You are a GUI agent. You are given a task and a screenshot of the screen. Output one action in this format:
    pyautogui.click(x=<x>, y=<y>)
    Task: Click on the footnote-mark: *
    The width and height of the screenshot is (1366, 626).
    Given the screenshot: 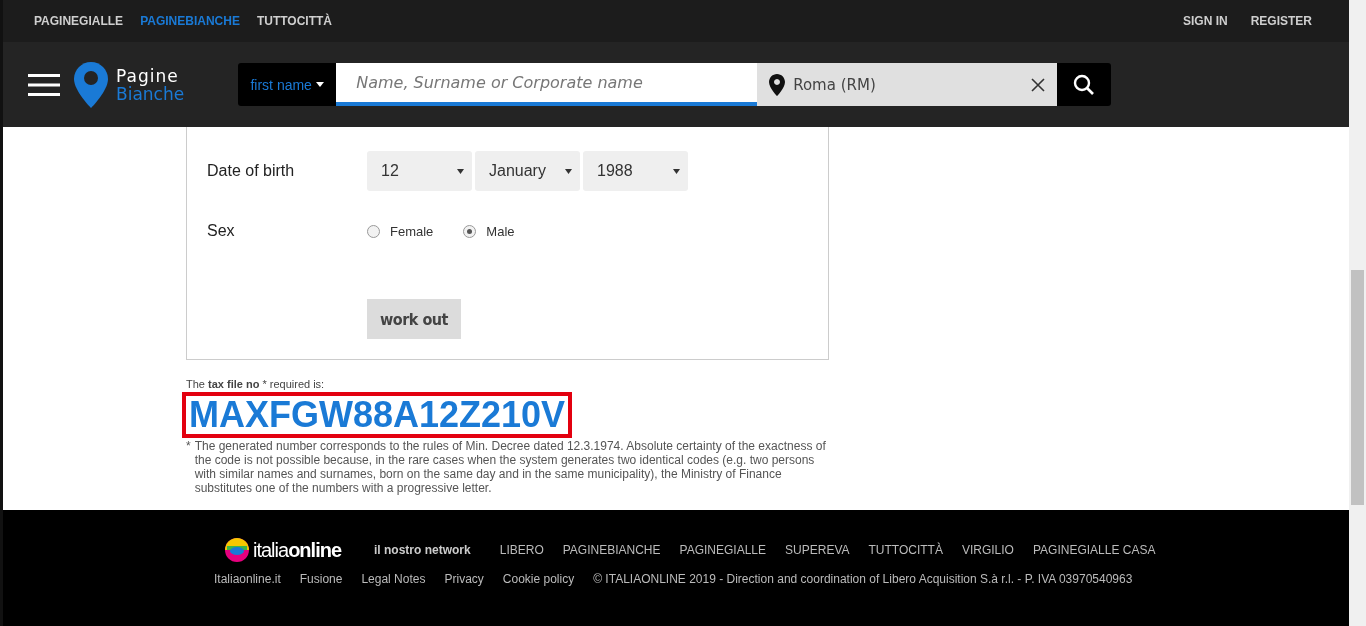 What is the action you would take?
    pyautogui.click(x=188, y=447)
    